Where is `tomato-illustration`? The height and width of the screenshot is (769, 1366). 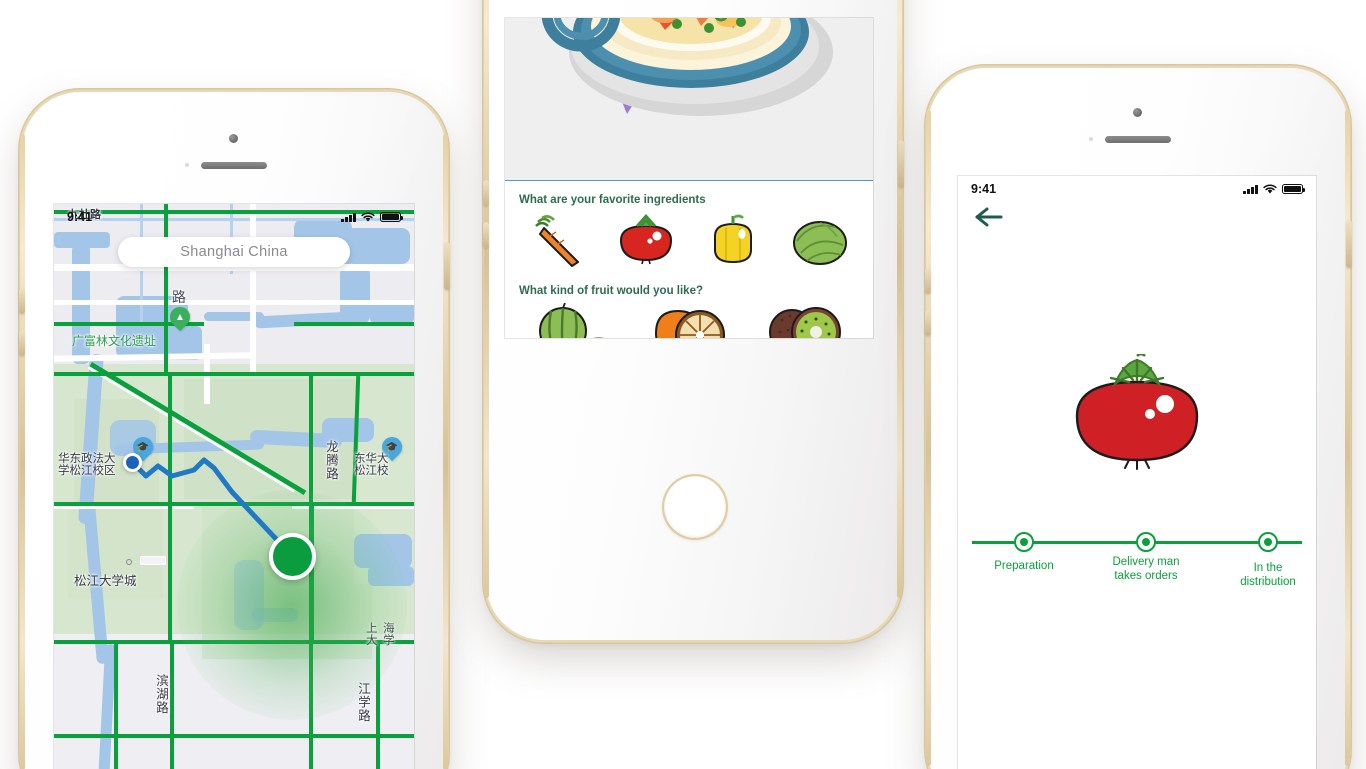 tomato-illustration is located at coordinates (1137, 412).